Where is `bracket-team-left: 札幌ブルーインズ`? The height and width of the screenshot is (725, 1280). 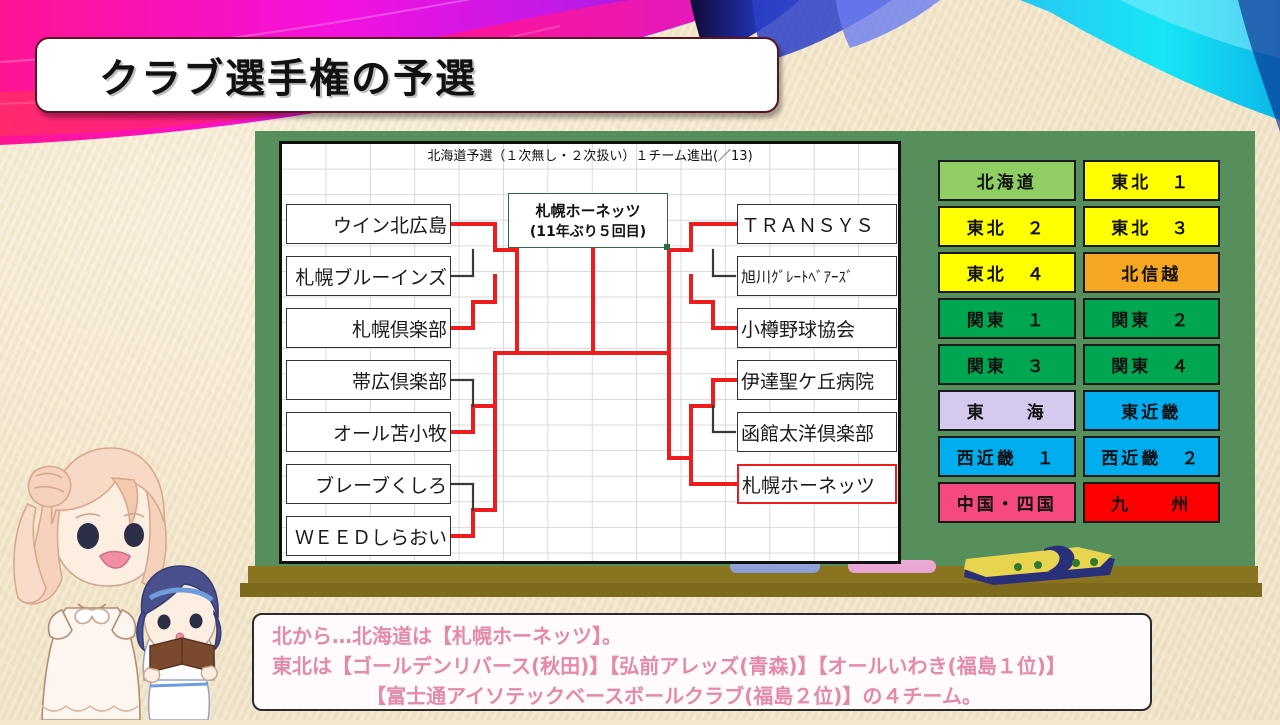
bracket-team-left: 札幌ブルーインズ is located at coordinates (368, 276).